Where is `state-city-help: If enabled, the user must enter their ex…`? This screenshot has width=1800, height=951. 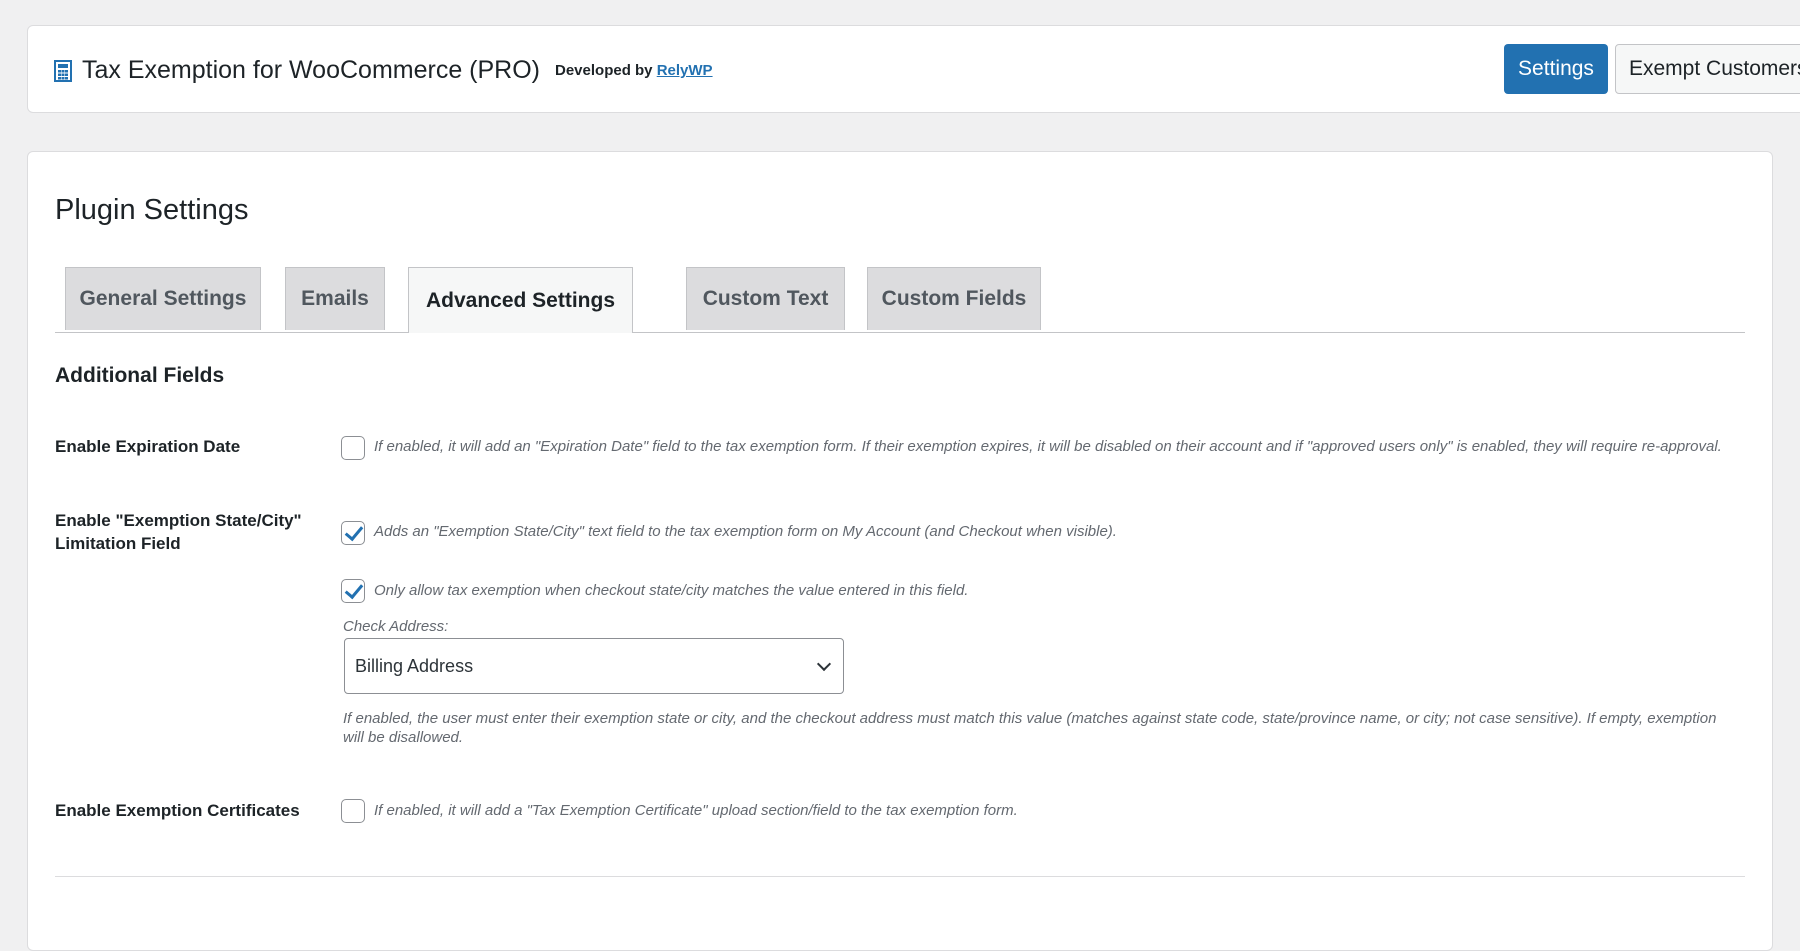 state-city-help: If enabled, the user must enter their ex… is located at coordinates (1030, 728).